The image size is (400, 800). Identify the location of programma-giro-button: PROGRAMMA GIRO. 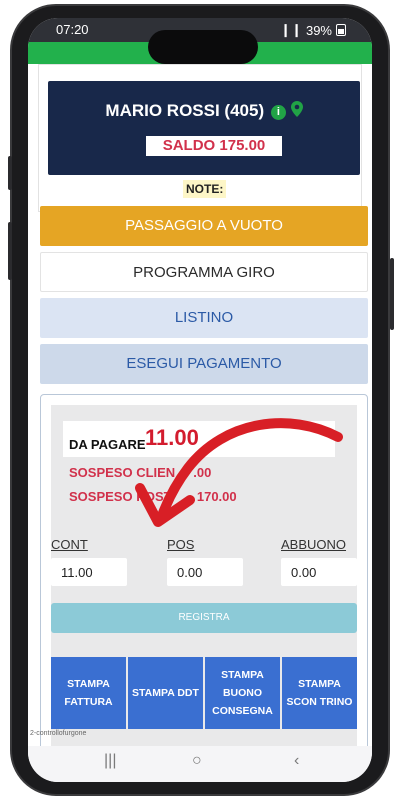
(204, 272).